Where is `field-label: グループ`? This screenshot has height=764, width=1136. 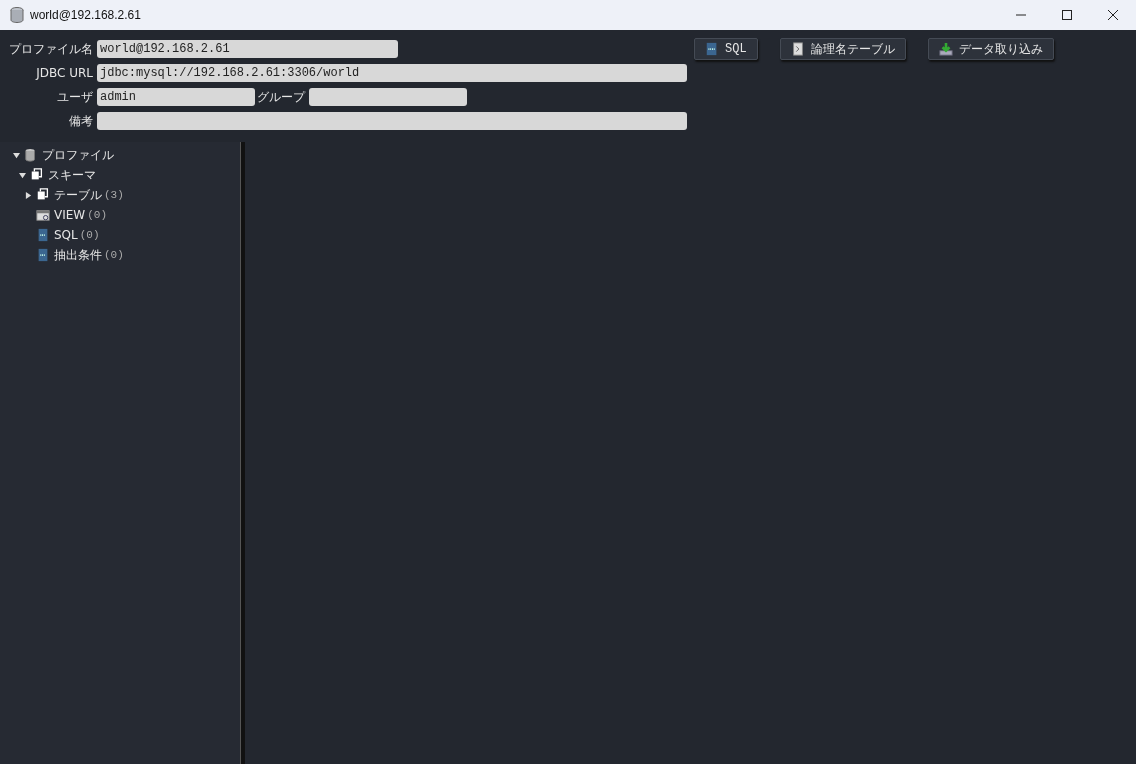 field-label: グループ is located at coordinates (281, 97).